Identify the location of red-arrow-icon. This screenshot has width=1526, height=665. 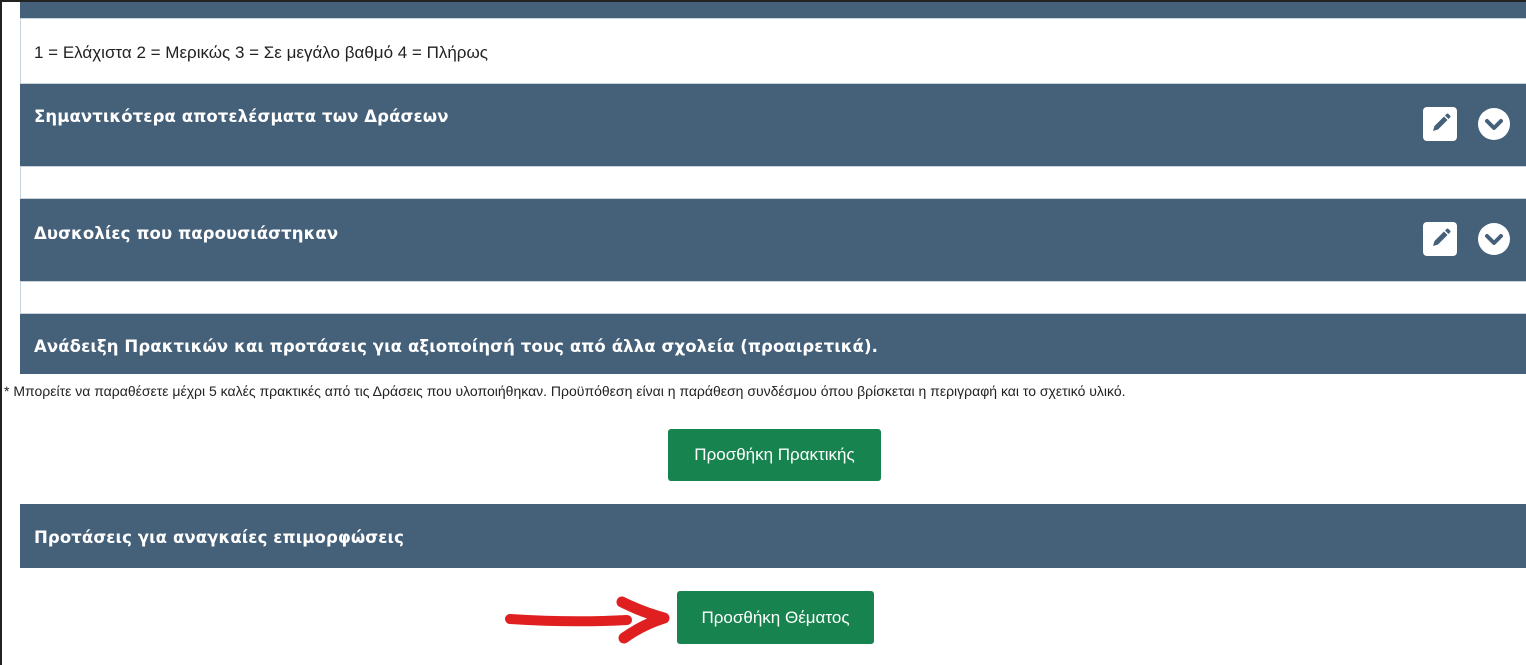
(587, 620).